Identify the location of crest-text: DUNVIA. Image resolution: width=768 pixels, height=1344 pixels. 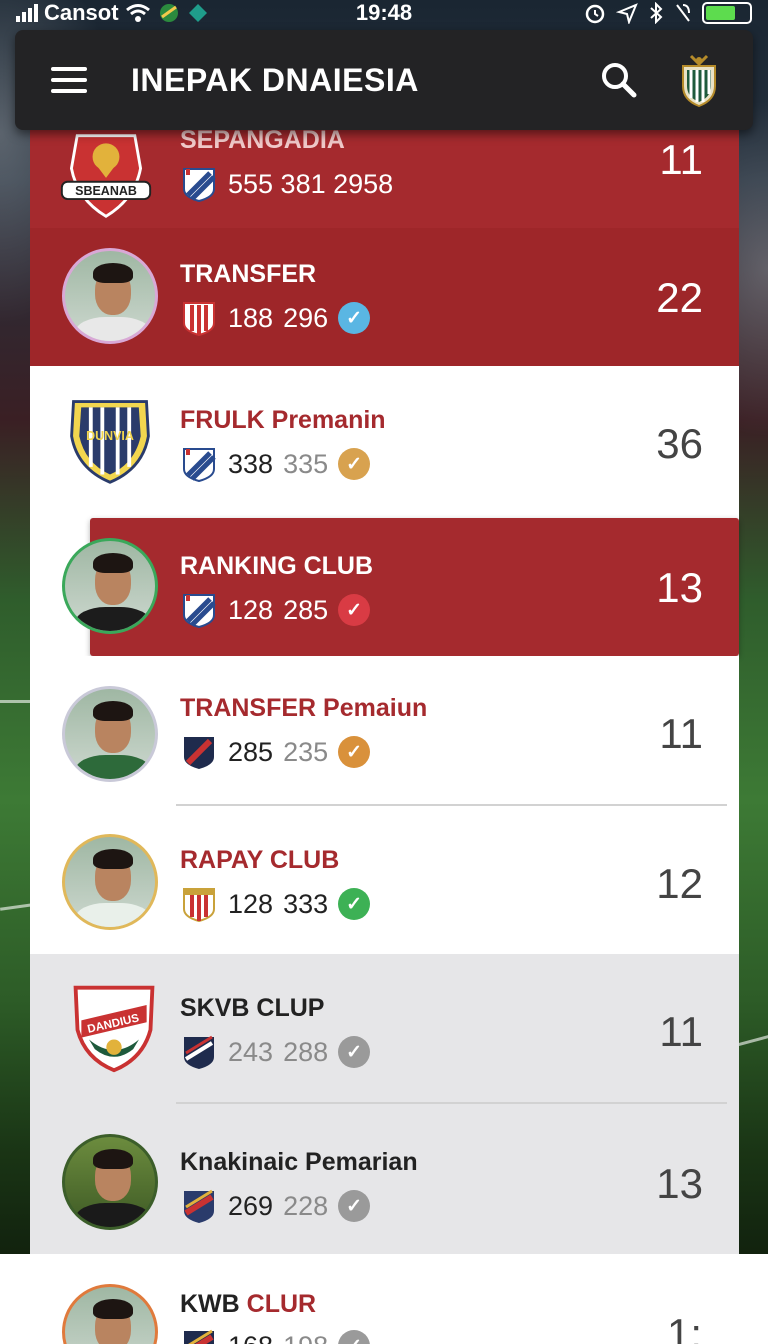
(110, 436).